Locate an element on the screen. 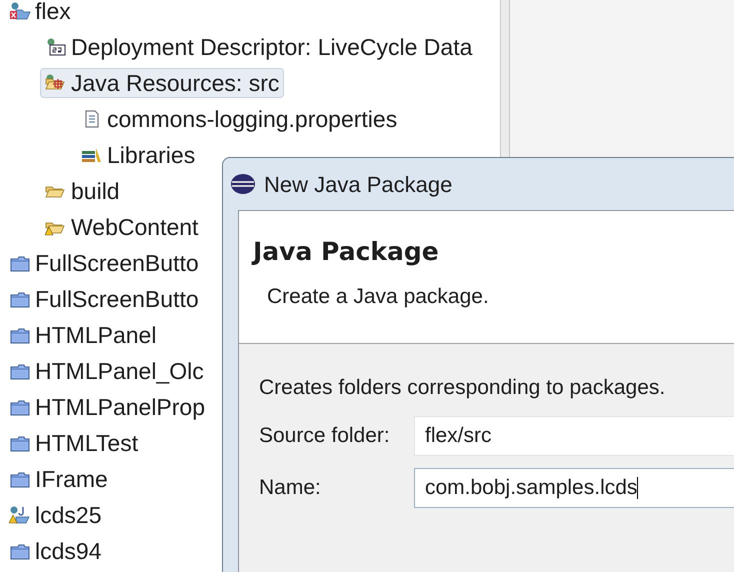 The width and height of the screenshot is (734, 572). field-label: Name: is located at coordinates (290, 487).